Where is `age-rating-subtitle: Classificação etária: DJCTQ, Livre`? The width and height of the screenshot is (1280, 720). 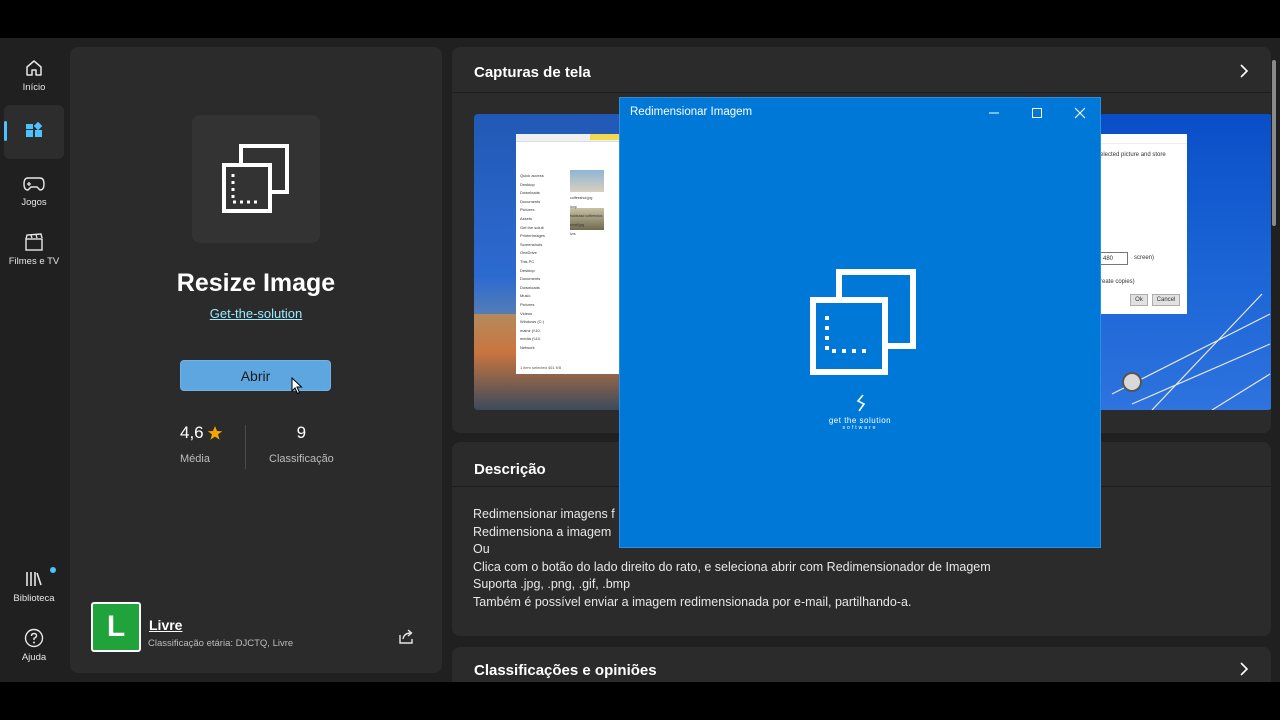
age-rating-subtitle: Classificação etária: DJCTQ, Livre is located at coordinates (221, 643).